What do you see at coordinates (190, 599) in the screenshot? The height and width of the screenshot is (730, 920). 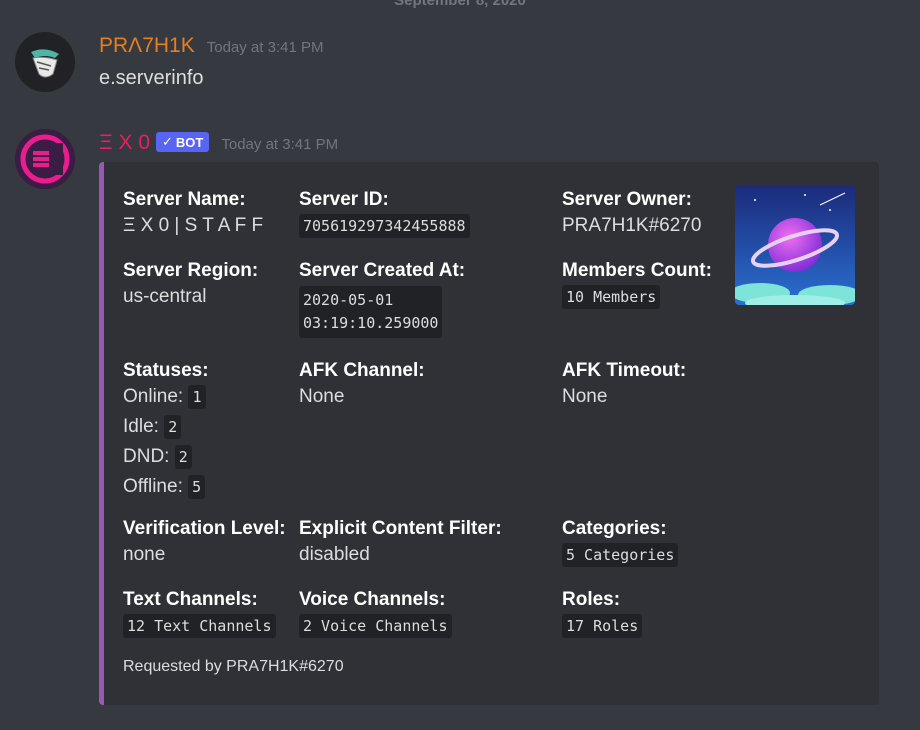 I see `field-name: Text Channels:` at bounding box center [190, 599].